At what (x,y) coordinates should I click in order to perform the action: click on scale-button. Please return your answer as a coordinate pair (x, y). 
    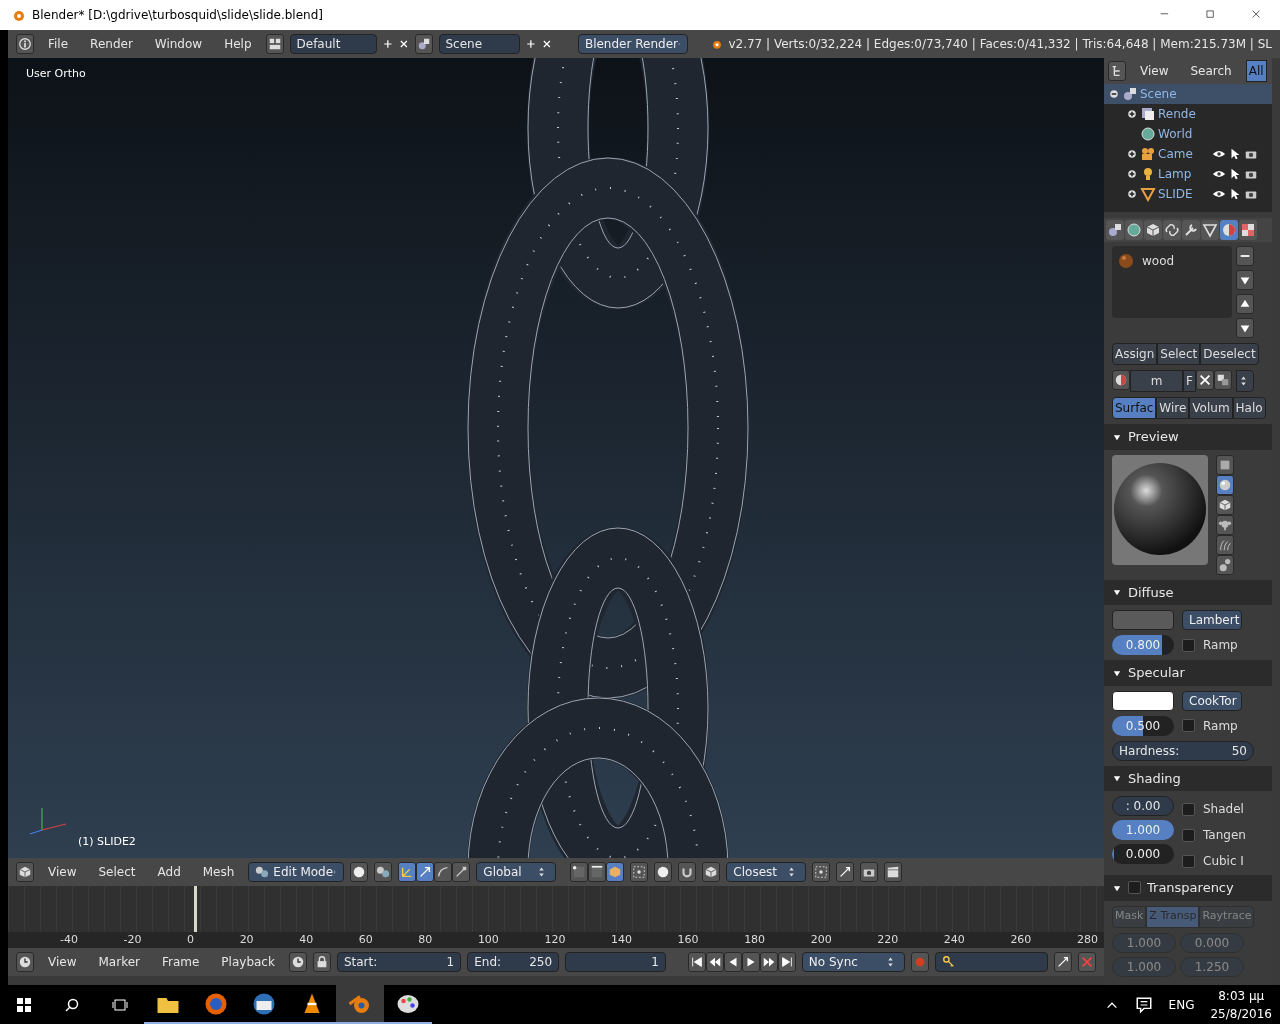
    Looking at the image, I should click on (461, 872).